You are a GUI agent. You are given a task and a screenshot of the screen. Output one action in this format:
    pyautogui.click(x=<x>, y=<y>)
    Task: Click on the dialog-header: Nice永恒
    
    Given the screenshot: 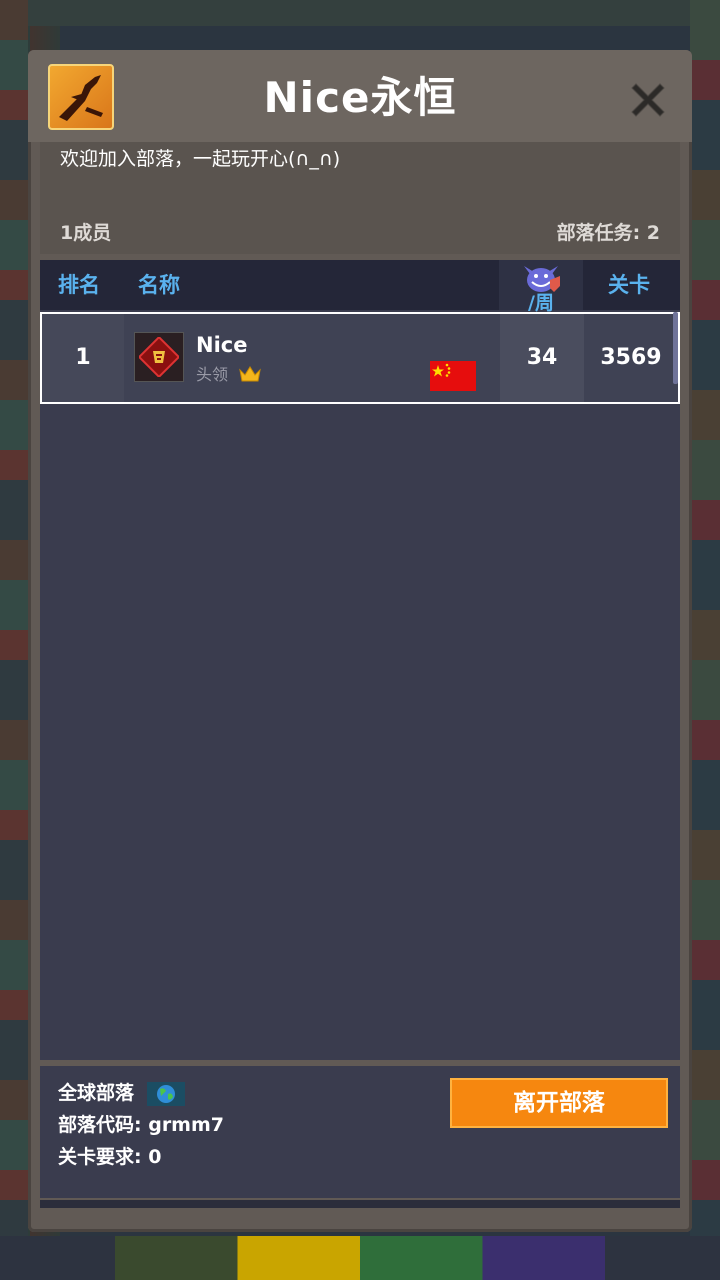 What is the action you would take?
    pyautogui.click(x=360, y=96)
    